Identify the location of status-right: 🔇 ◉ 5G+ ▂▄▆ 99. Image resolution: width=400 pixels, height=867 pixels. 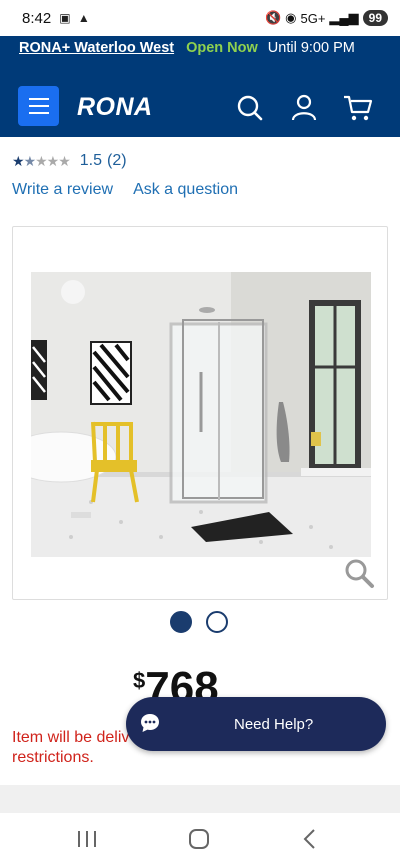
(326, 18).